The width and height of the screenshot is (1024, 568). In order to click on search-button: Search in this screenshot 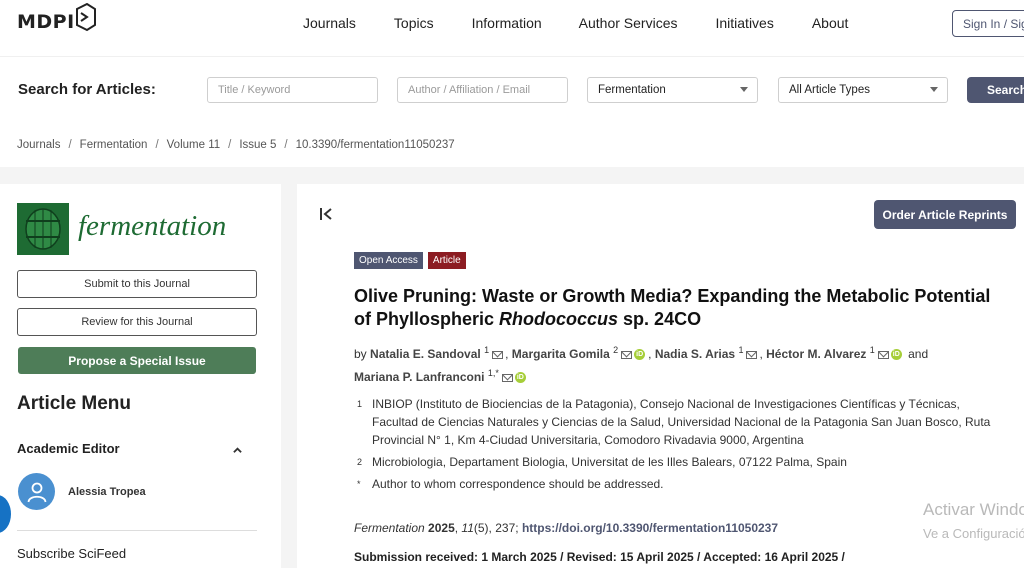, I will do `click(995, 90)`.